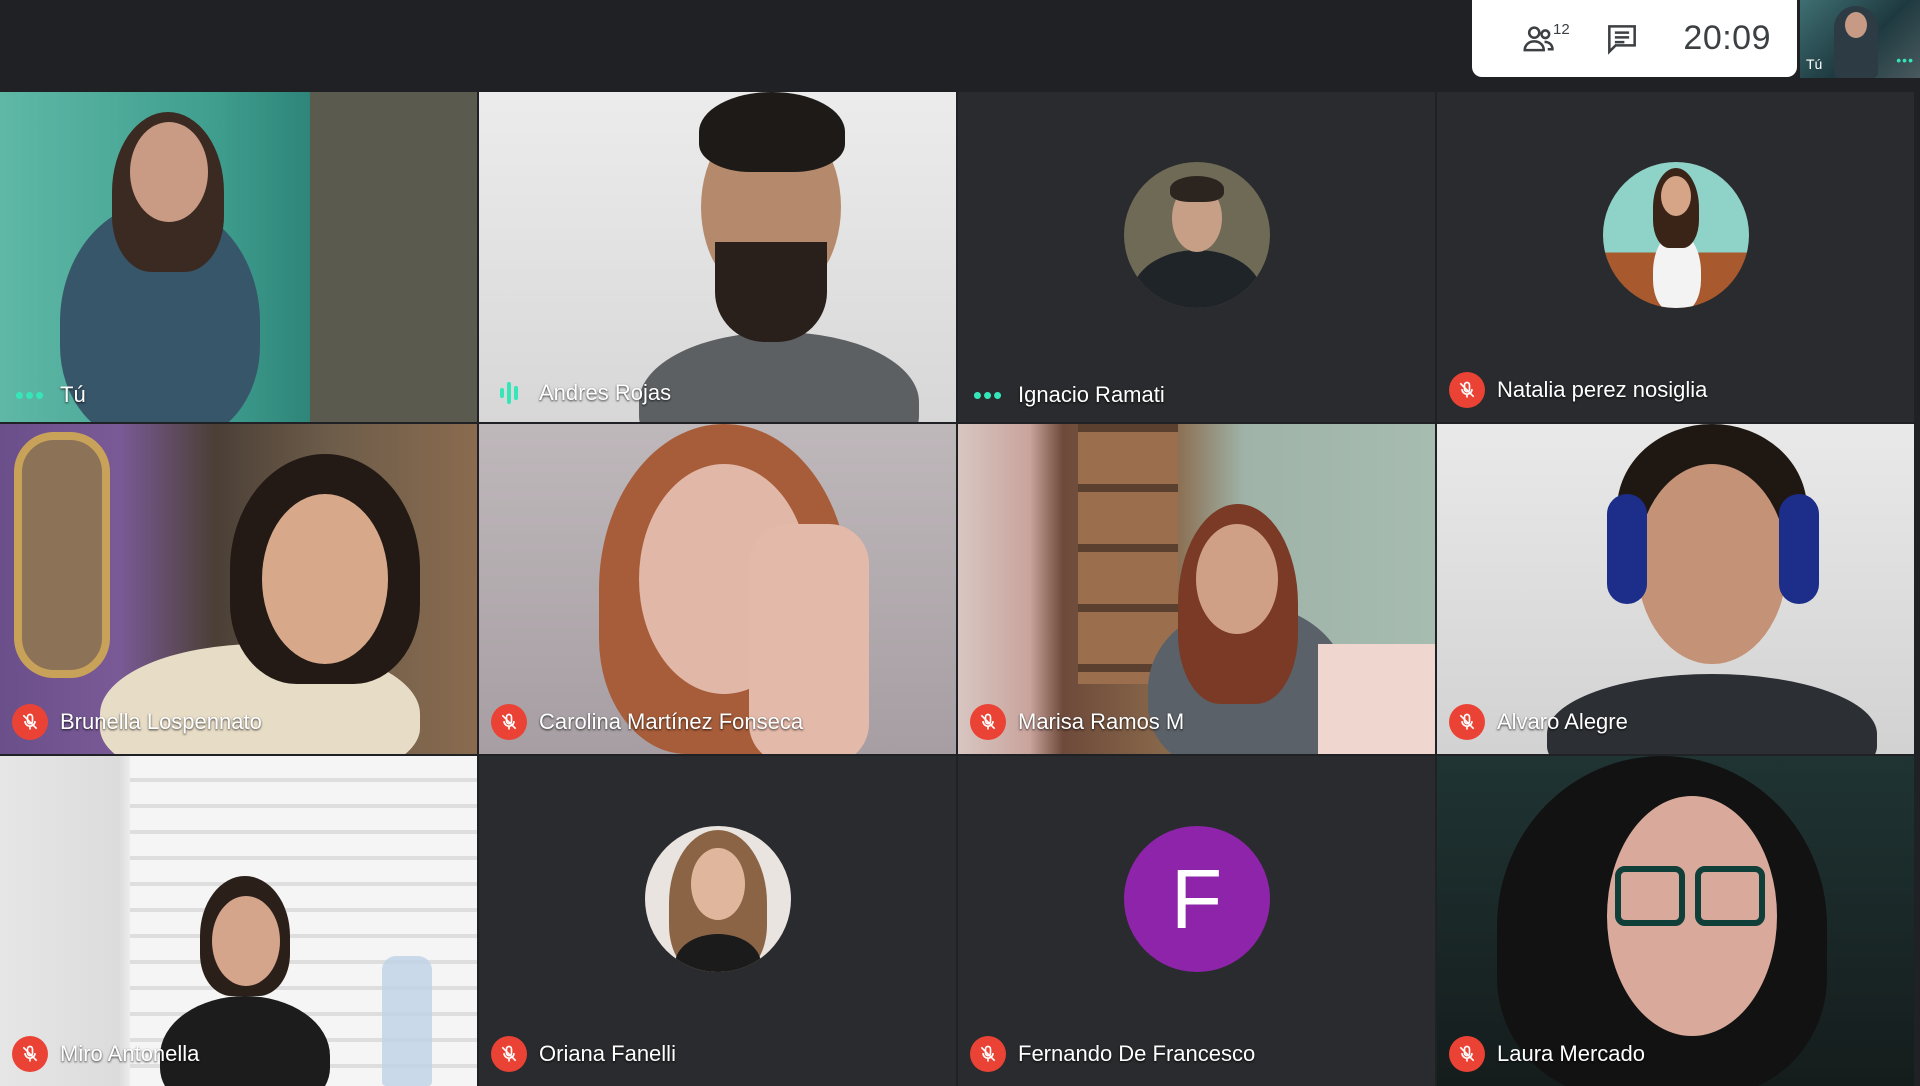 The width and height of the screenshot is (1920, 1086). Describe the element at coordinates (1860, 39) in the screenshot. I see `self-view-thumbnail: Tú •••` at that location.